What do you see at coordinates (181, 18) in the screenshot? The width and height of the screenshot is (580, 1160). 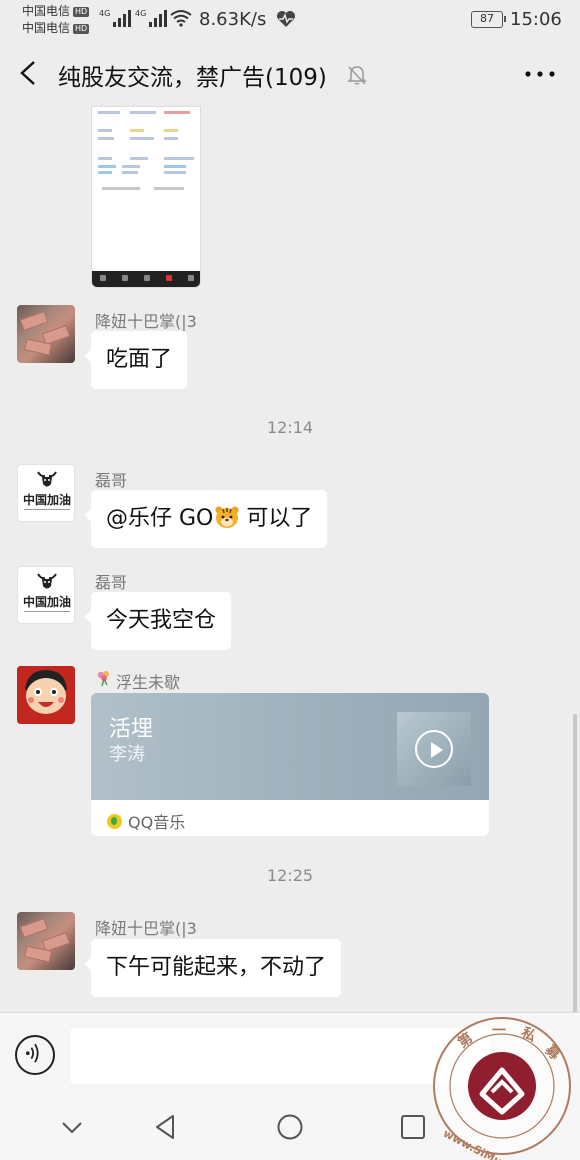 I see `wifi-icon` at bounding box center [181, 18].